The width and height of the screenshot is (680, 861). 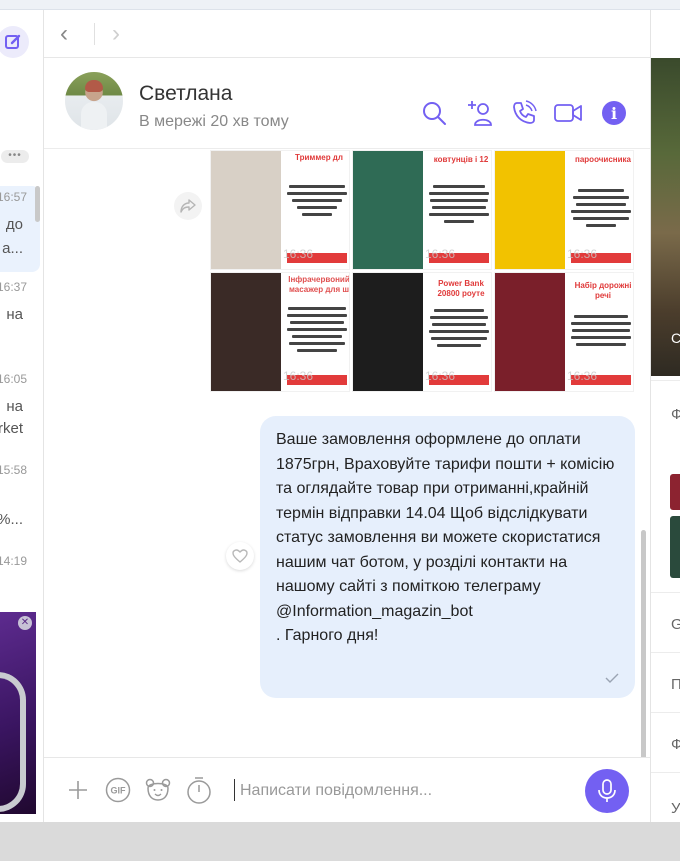 I want to click on product-image: пароочисника 16:36, so click(x=564, y=210).